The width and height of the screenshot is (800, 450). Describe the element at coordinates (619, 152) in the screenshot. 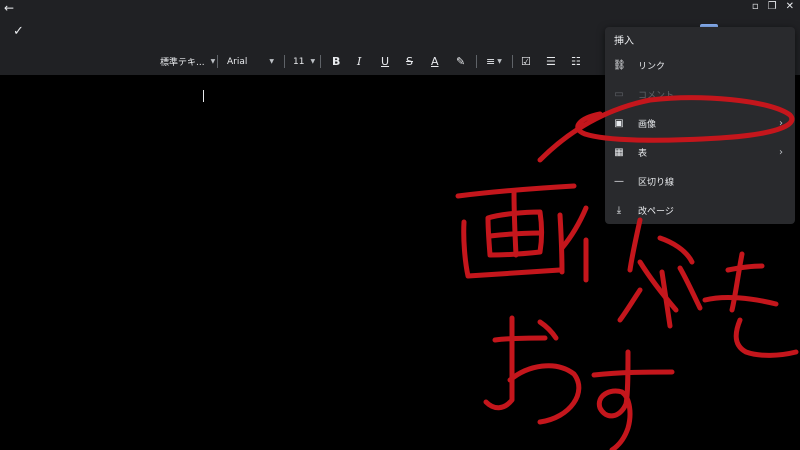

I see `table-icon: ▦` at that location.